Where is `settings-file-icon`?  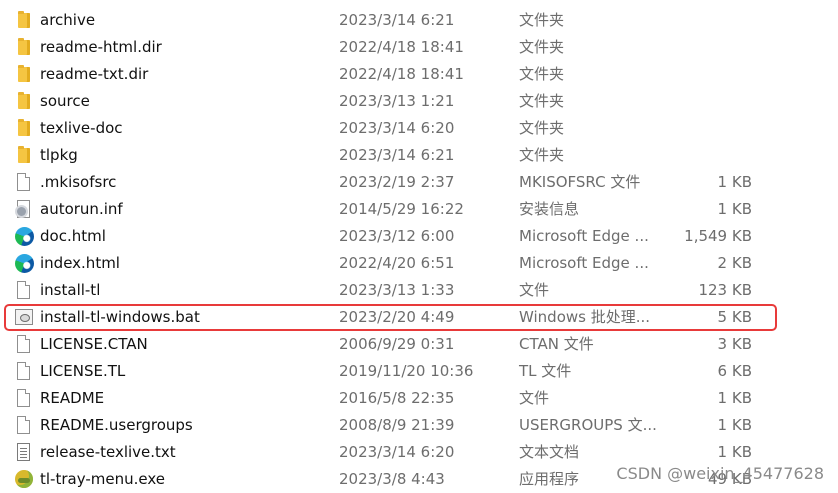
settings-file-icon is located at coordinates (24, 209).